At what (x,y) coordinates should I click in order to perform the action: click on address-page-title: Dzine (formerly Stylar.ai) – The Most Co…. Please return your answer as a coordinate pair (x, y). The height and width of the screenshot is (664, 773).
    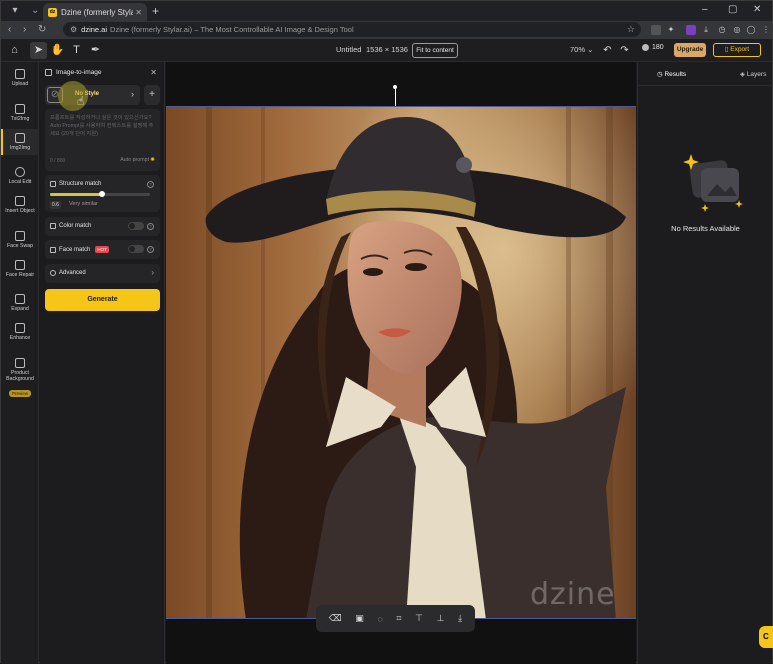
    Looking at the image, I should click on (232, 29).